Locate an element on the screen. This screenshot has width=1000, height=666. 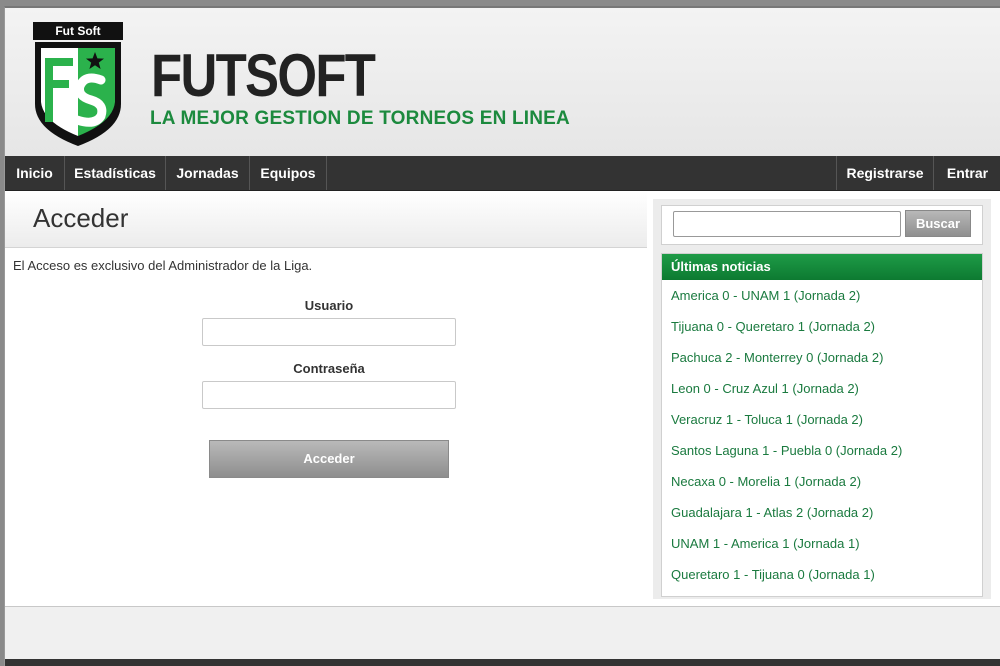
news-item: Tijuana 0 - Queretaro 1 (Jornada 2) is located at coordinates (822, 326).